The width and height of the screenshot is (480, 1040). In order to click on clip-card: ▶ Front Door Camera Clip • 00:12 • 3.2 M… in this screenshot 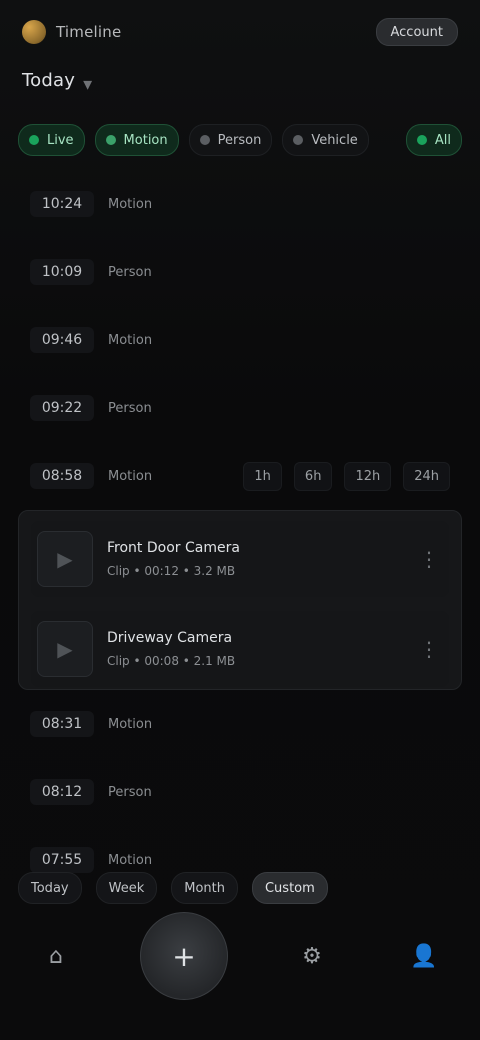, I will do `click(240, 559)`.